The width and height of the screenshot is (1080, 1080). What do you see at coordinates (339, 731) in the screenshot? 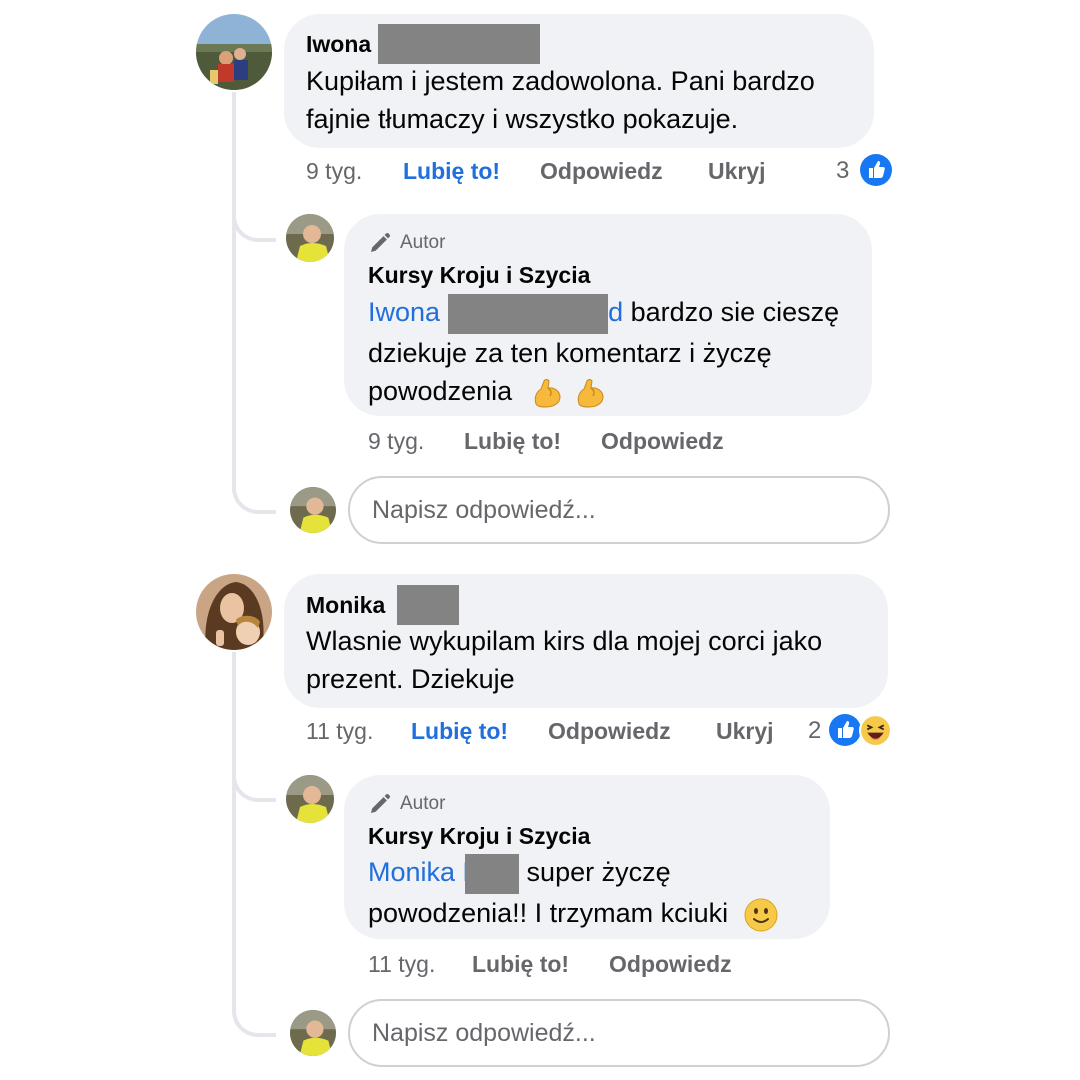
I see `comment-timestamp: 11 tyg.` at bounding box center [339, 731].